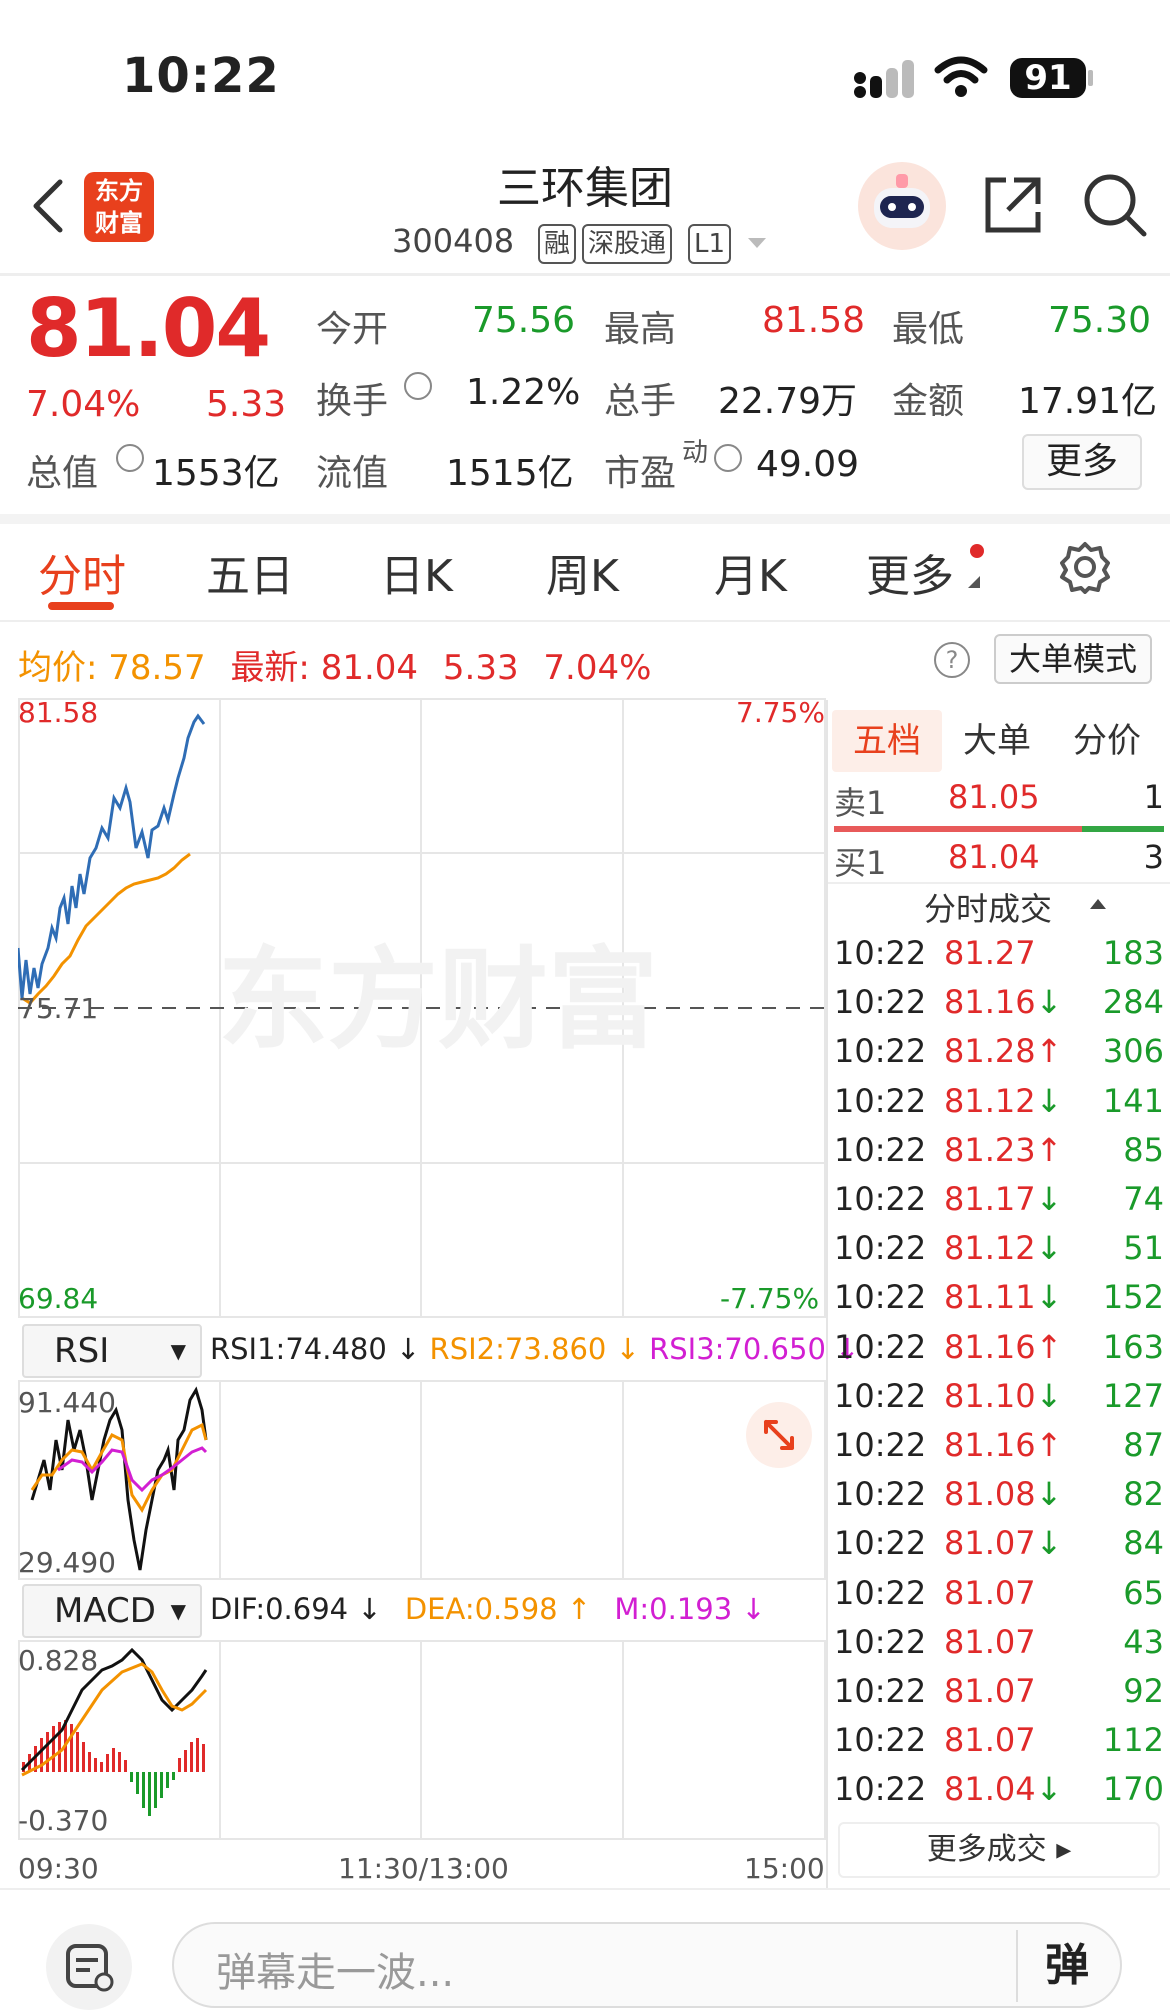  I want to click on trade-row: 10:22 81.16↓ 284, so click(999, 1007).